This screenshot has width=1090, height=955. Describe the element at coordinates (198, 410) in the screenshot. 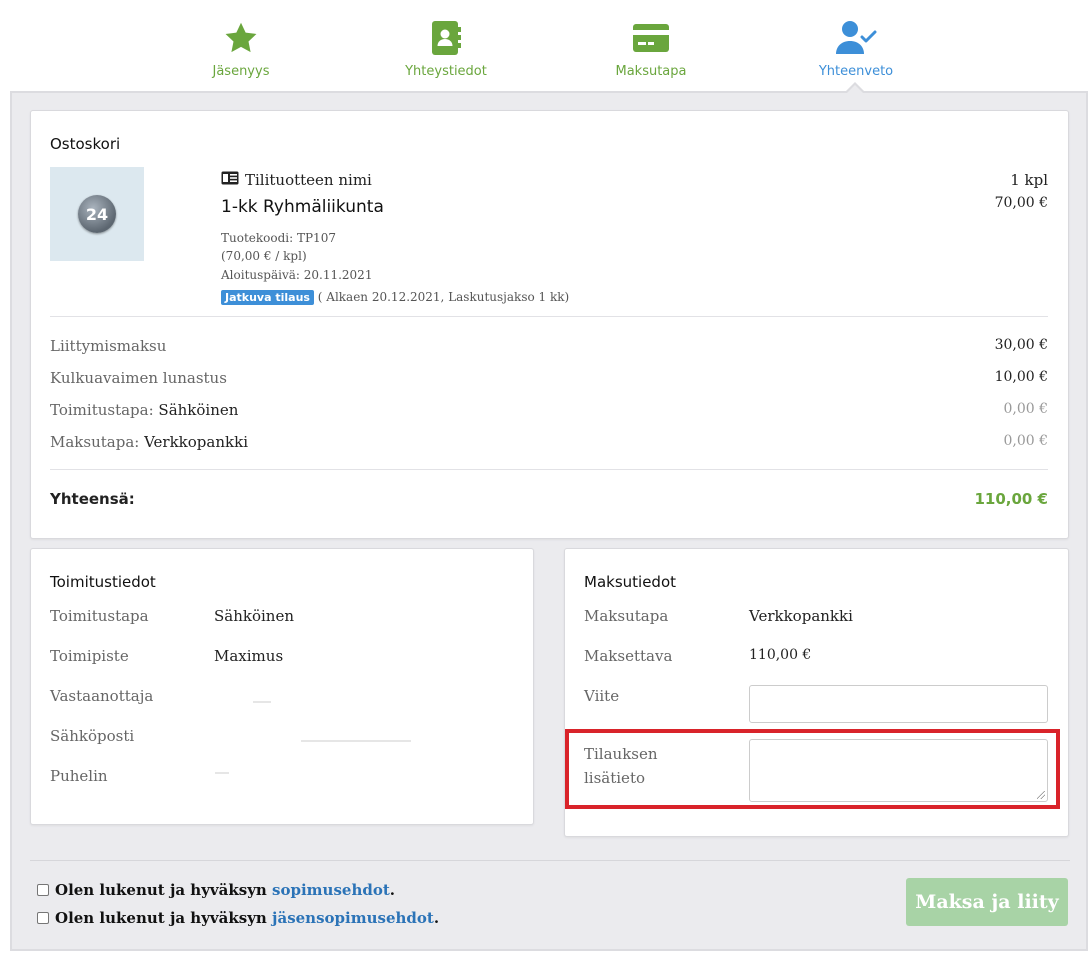

I see `line-value: Sähköinen` at that location.